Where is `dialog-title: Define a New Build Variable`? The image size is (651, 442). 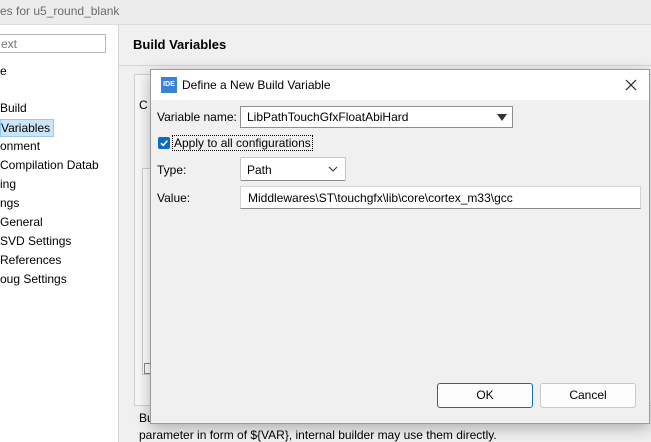 dialog-title: Define a New Build Variable is located at coordinates (256, 85).